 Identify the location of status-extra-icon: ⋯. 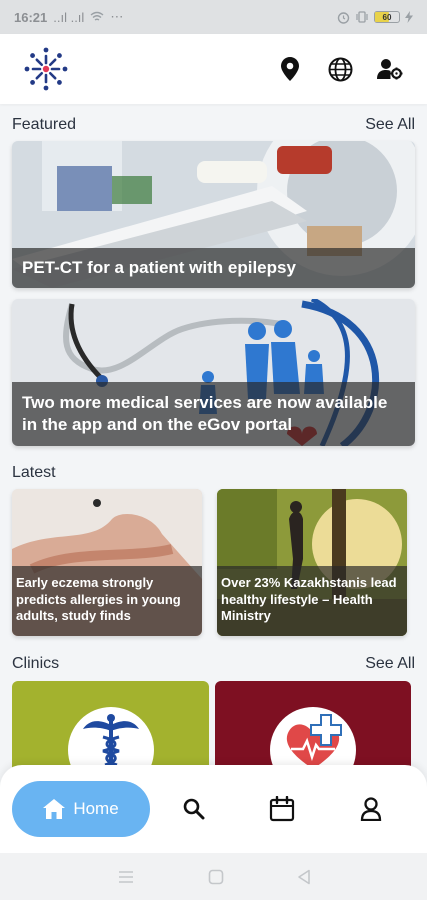
(117, 16).